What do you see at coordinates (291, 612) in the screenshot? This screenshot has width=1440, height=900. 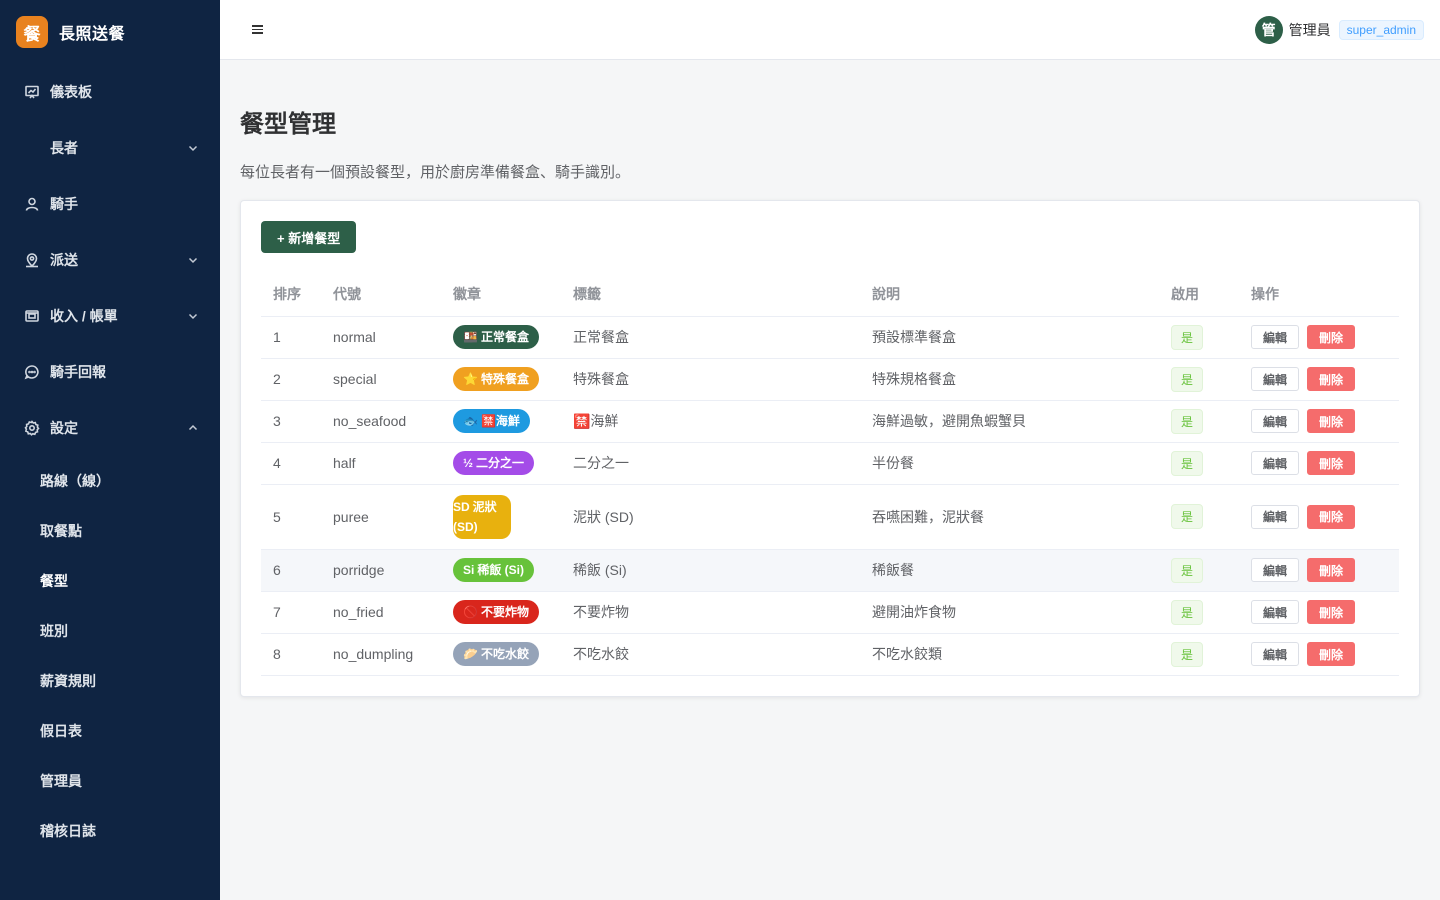 I see `order-cell: 7` at bounding box center [291, 612].